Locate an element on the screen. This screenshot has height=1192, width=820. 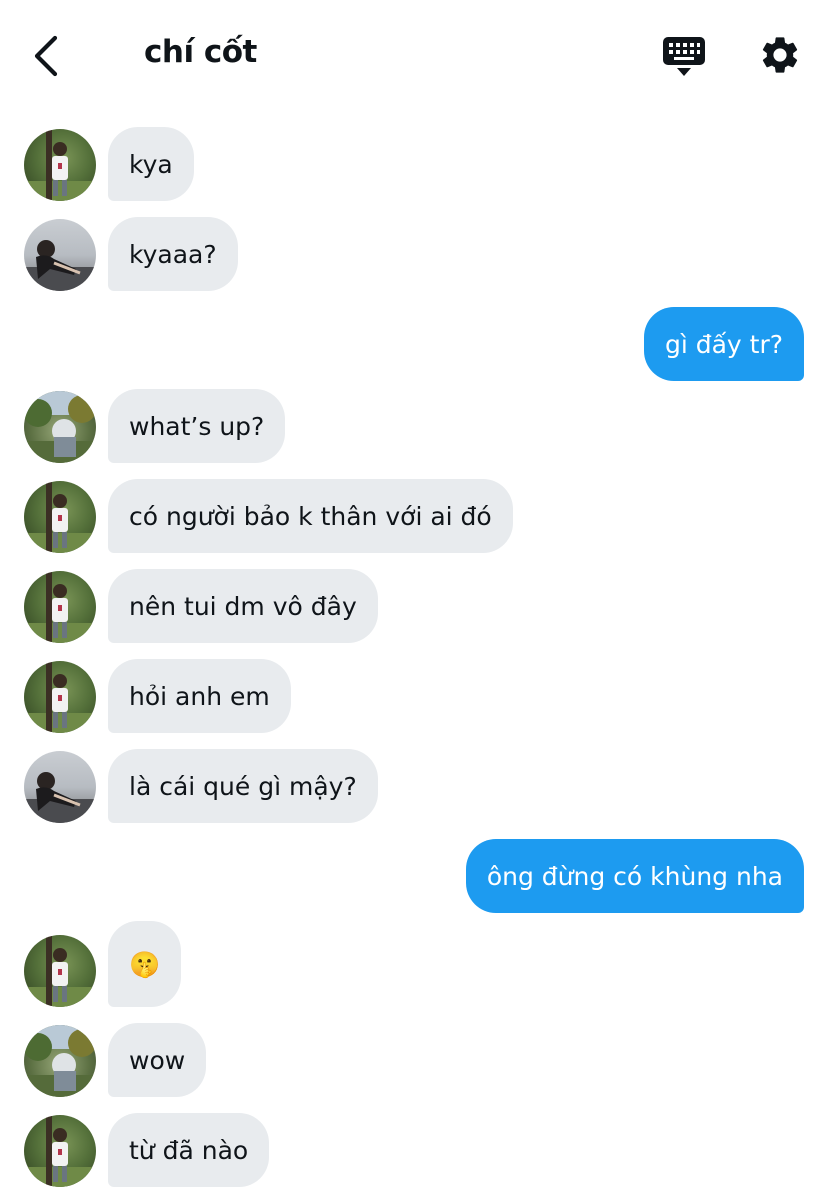
message-row: wow is located at coordinates (410, 1061).